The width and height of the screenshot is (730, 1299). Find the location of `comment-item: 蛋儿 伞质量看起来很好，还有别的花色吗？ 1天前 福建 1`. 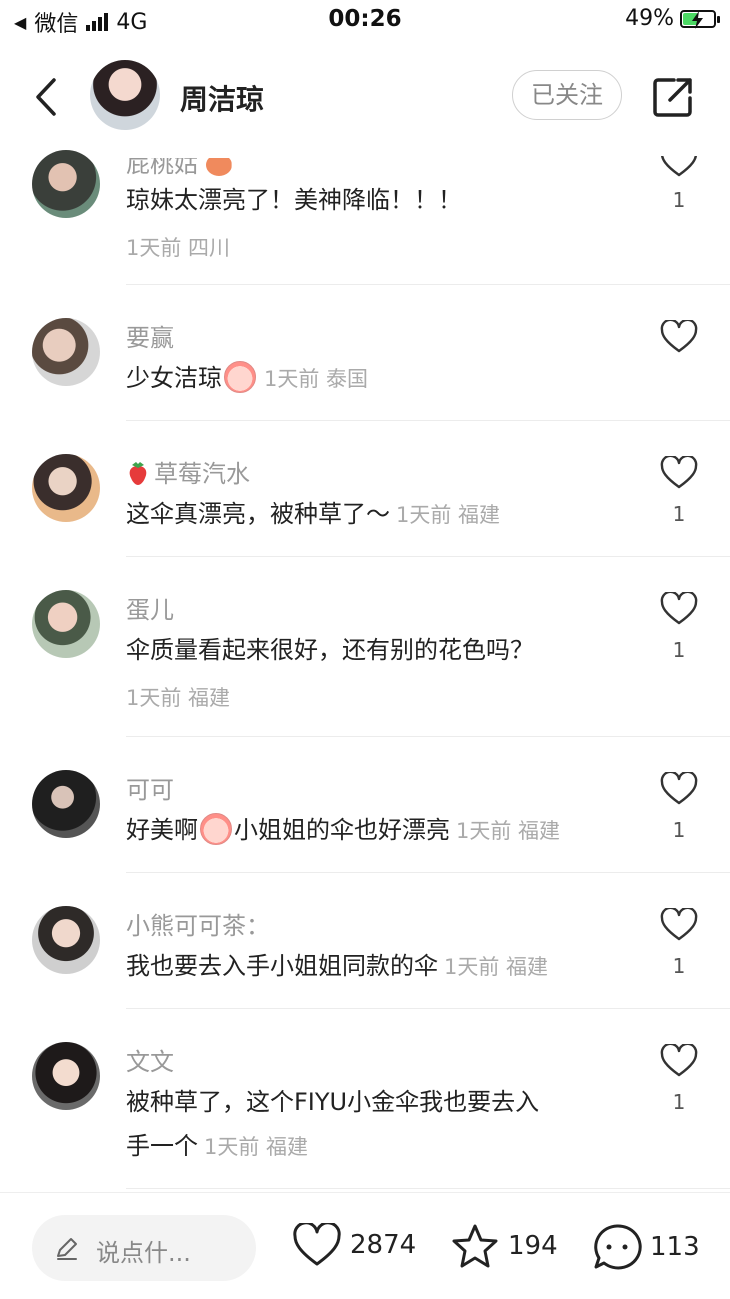

comment-item: 蛋儿 伞质量看起来很好，还有别的花色吗？ 1天前 福建 1 is located at coordinates (365, 648).